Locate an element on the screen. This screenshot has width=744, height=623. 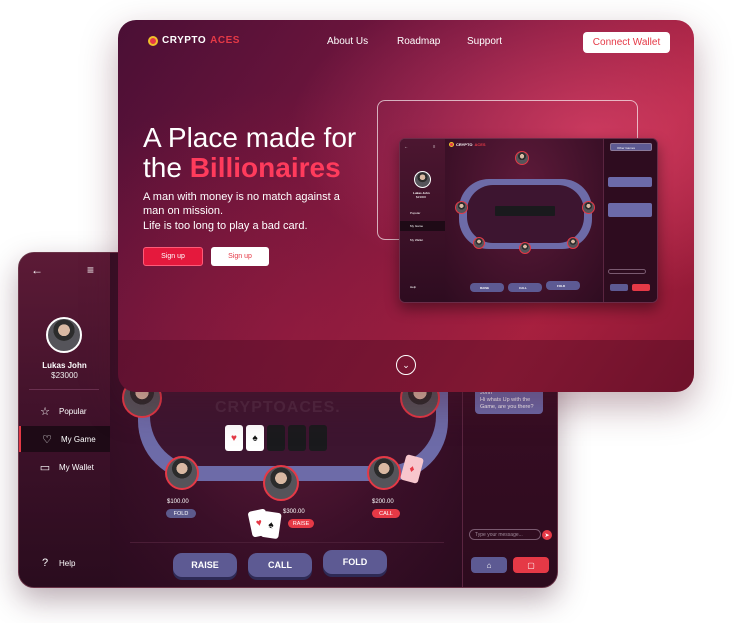
preview-chat: Other Games is located at coordinates (630, 220).